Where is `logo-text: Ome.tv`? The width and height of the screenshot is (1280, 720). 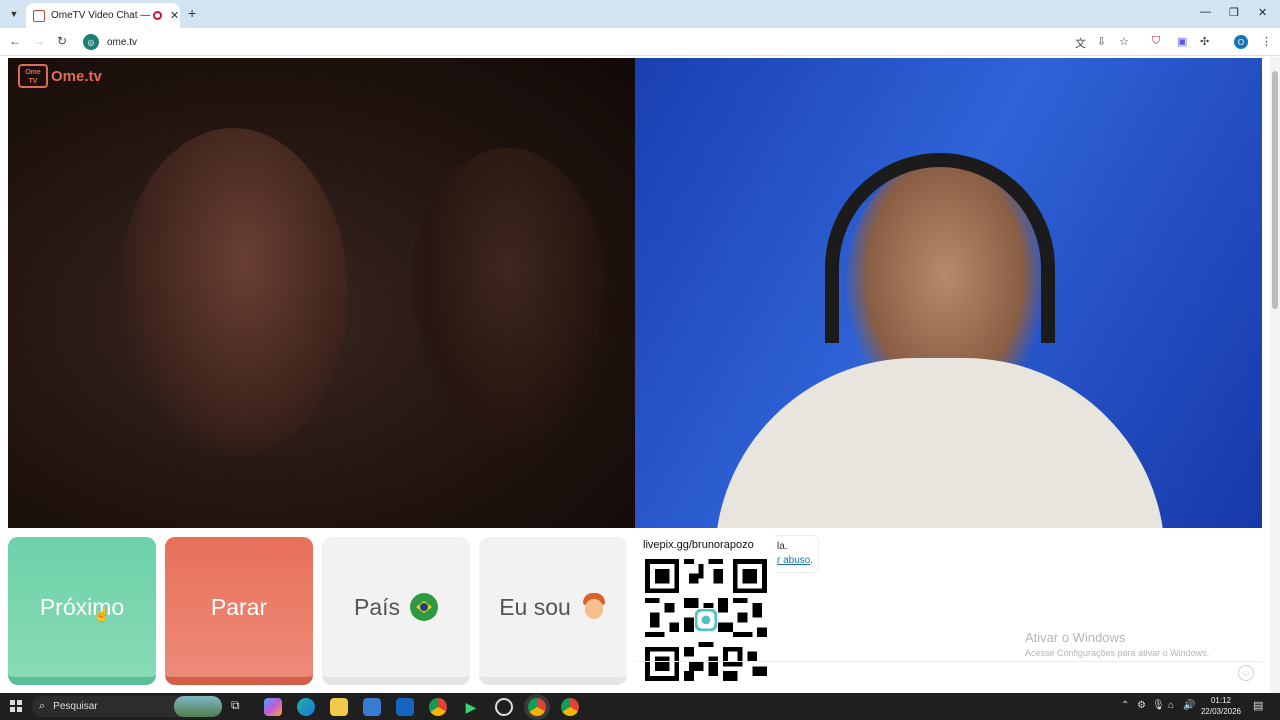
logo-text: Ome.tv is located at coordinates (76, 76).